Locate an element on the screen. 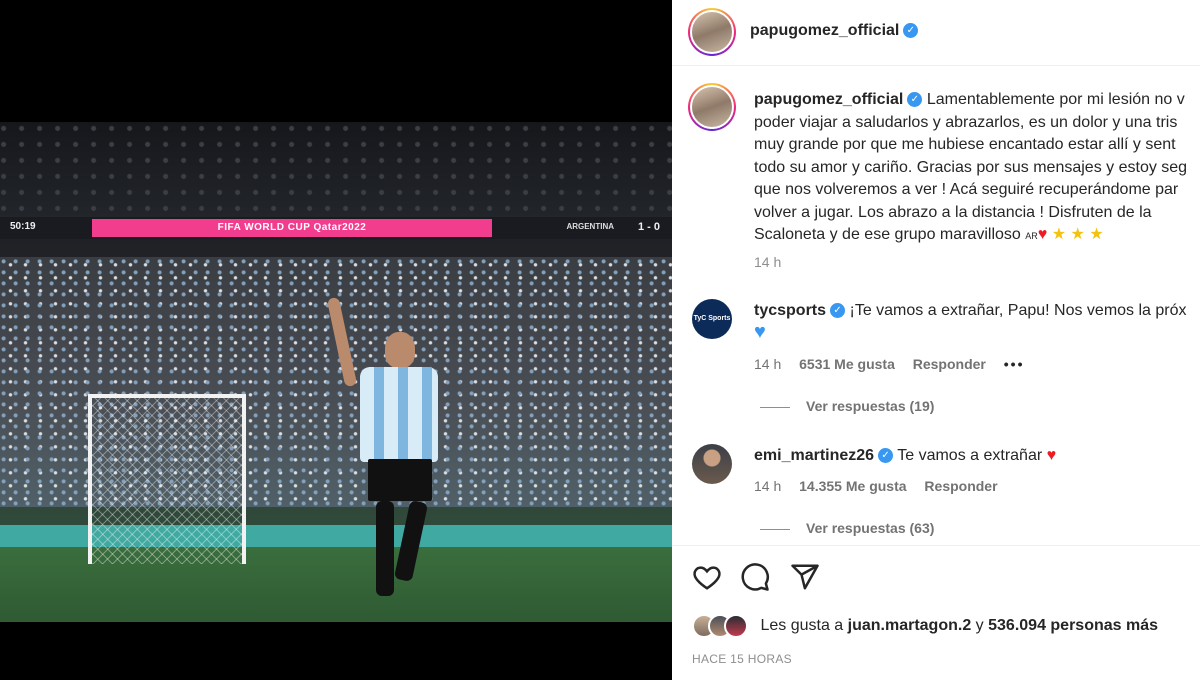 This screenshot has width=1200, height=680. stars-icon: ★ ★ ★ is located at coordinates (1077, 234).